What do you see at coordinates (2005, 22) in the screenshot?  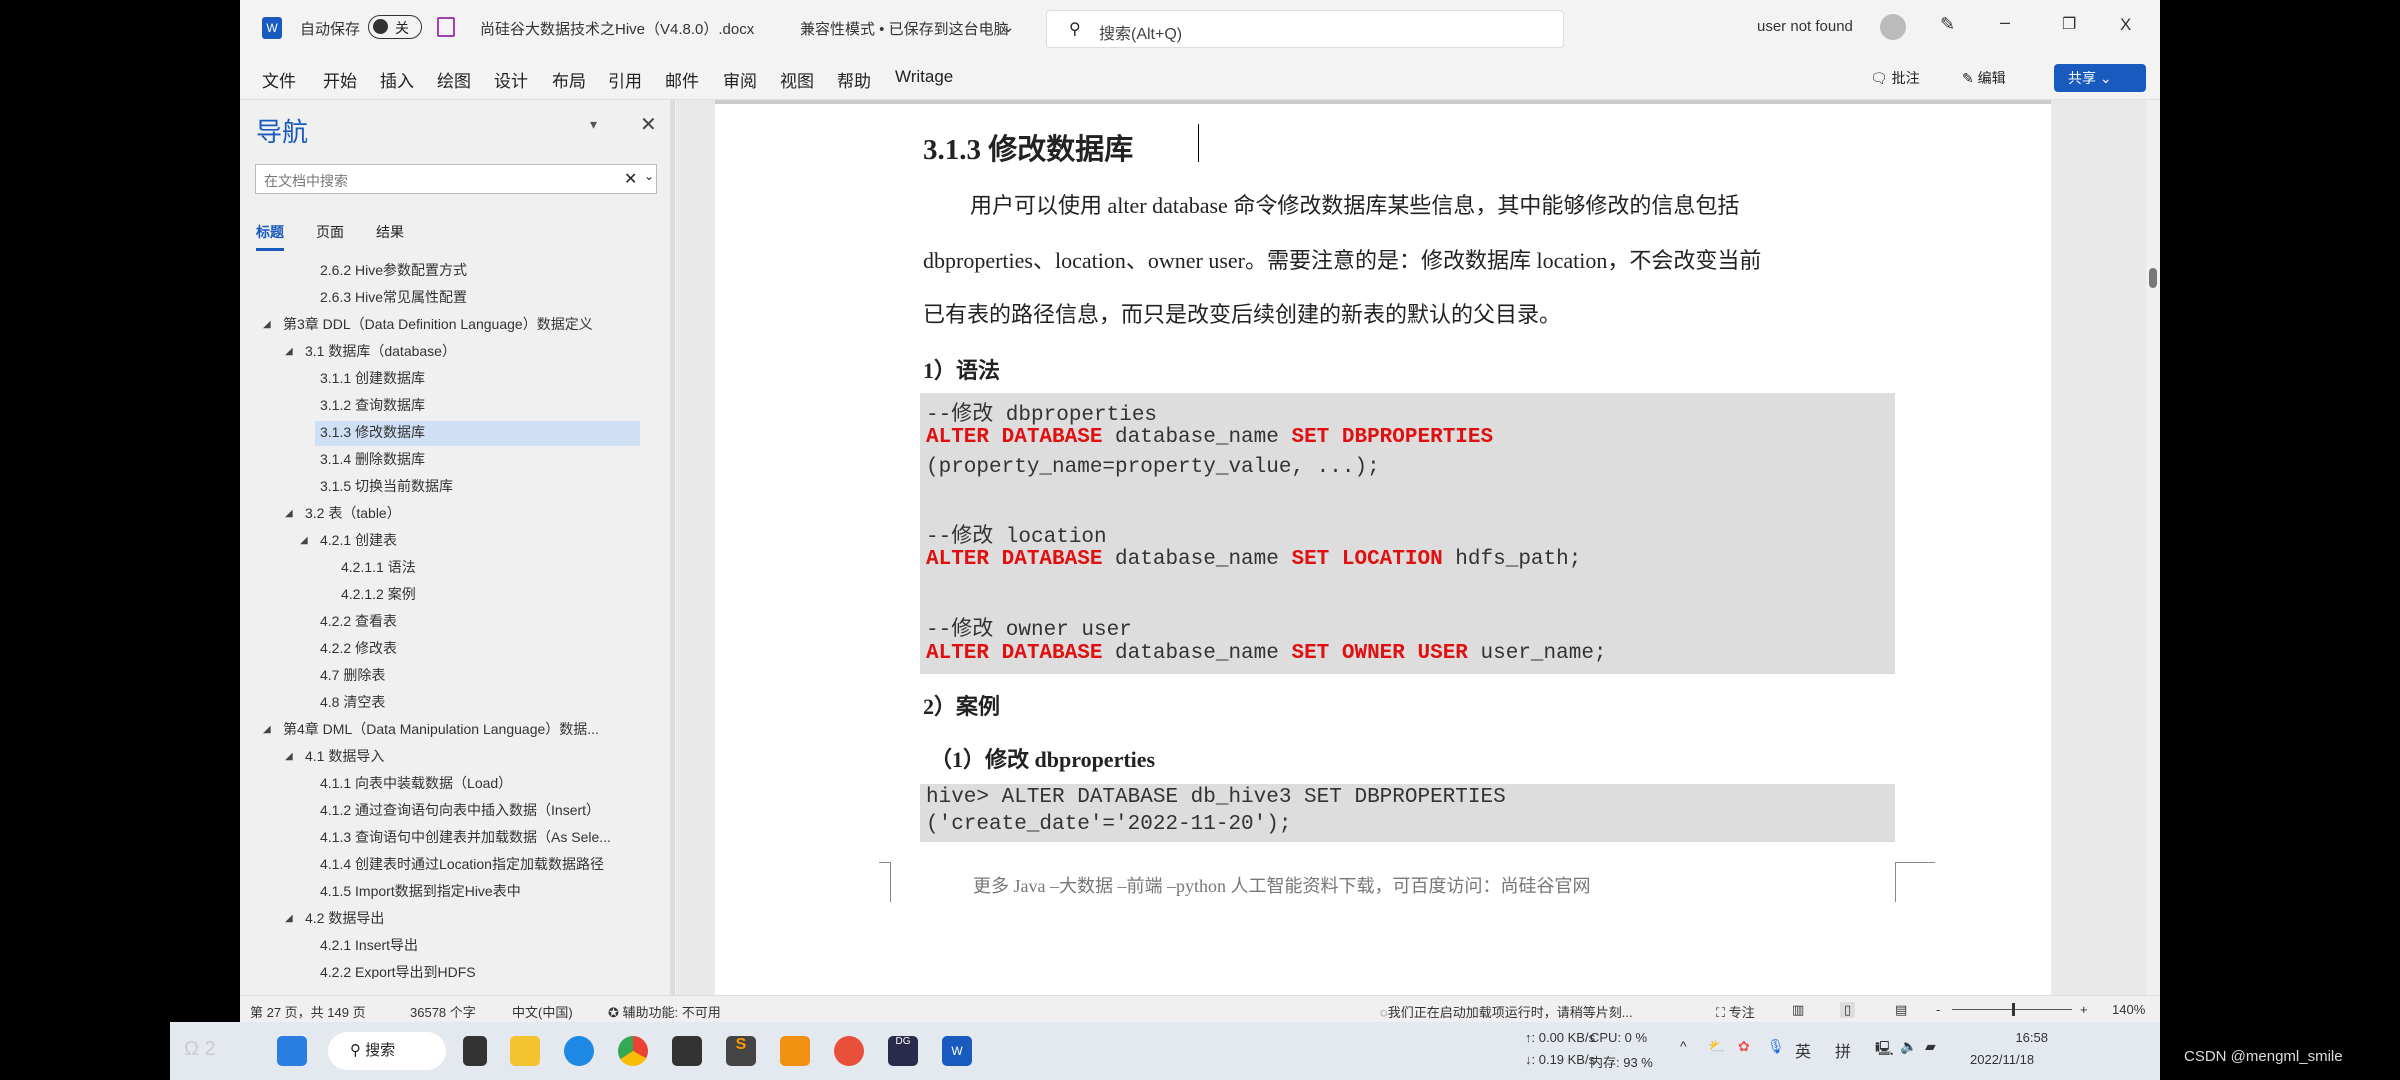 I see `minimize-button: –` at bounding box center [2005, 22].